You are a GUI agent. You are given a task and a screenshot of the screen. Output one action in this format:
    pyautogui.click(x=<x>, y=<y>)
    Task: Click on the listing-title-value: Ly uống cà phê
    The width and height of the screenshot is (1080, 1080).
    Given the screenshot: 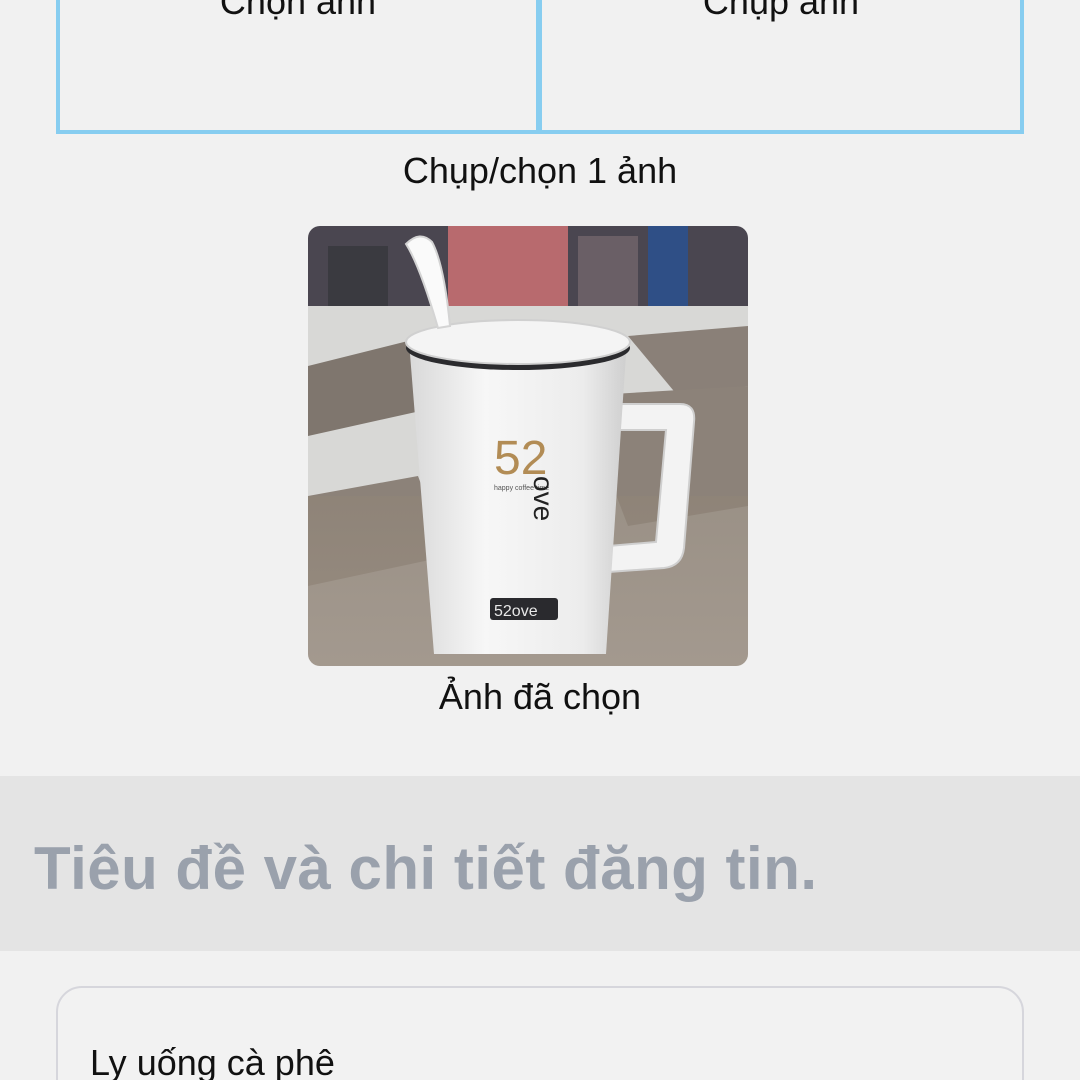 What is the action you would take?
    pyautogui.click(x=212, y=1061)
    